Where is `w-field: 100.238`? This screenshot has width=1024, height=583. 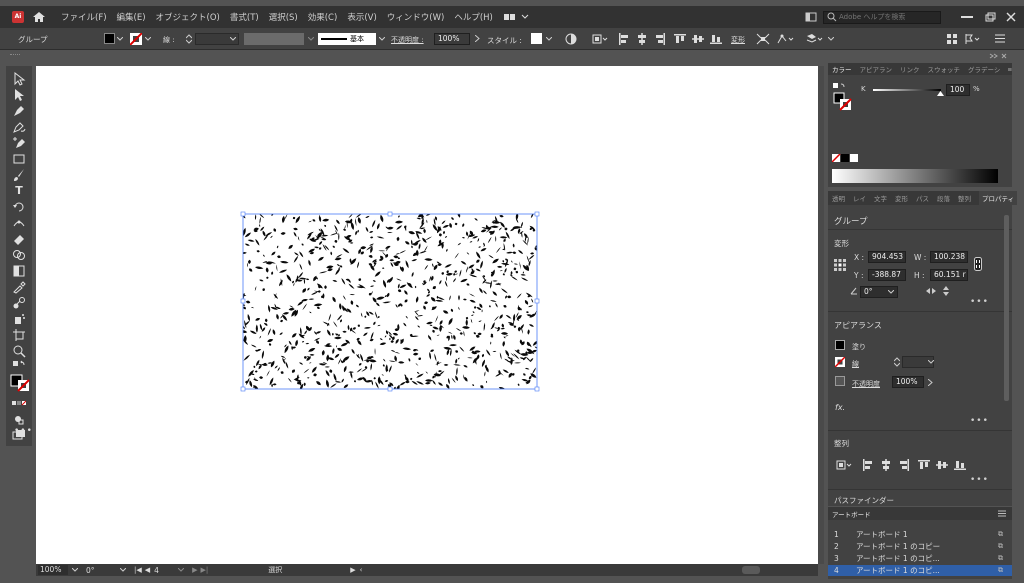 w-field: 100.238 is located at coordinates (949, 257).